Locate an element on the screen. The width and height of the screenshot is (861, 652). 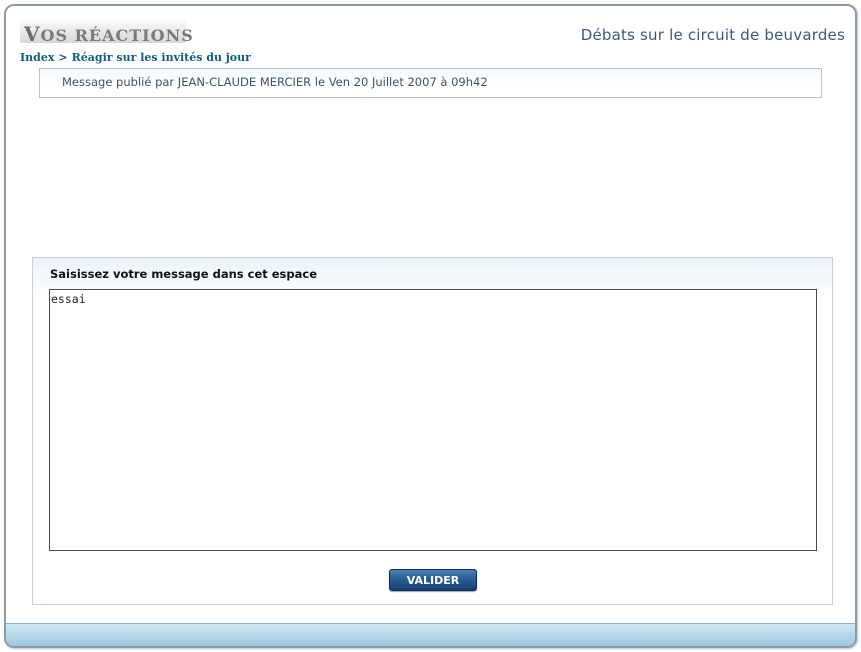
breadcrumb: Index > Réagir sur les invités du jour is located at coordinates (135, 57).